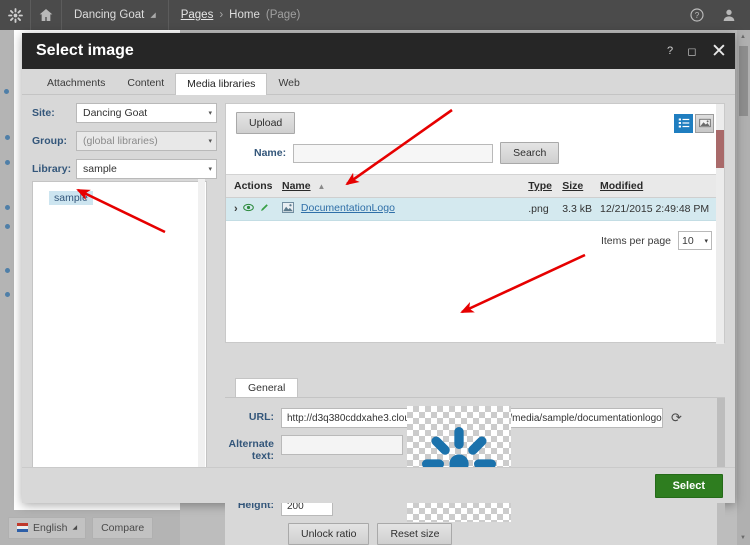 The height and width of the screenshot is (545, 750). Describe the element at coordinates (692, 51) in the screenshot. I see `maximize-icon: ◻` at that location.